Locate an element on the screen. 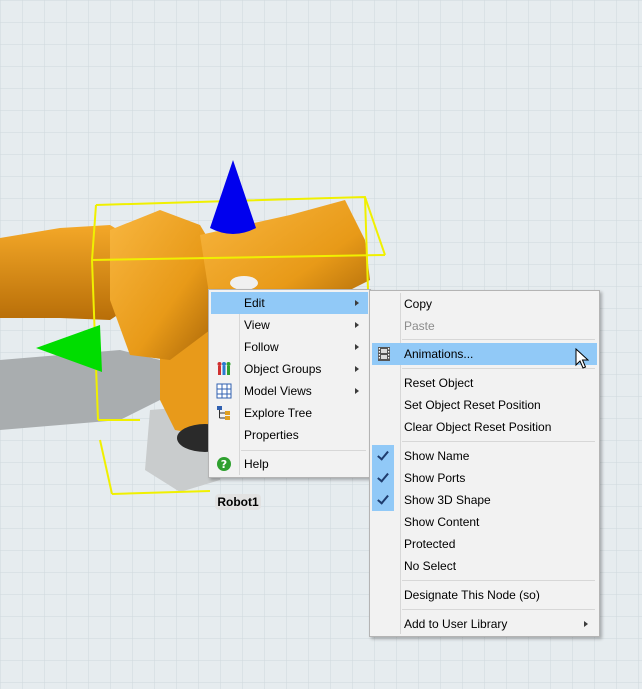  menu-item-paste: Paste is located at coordinates (484, 326).